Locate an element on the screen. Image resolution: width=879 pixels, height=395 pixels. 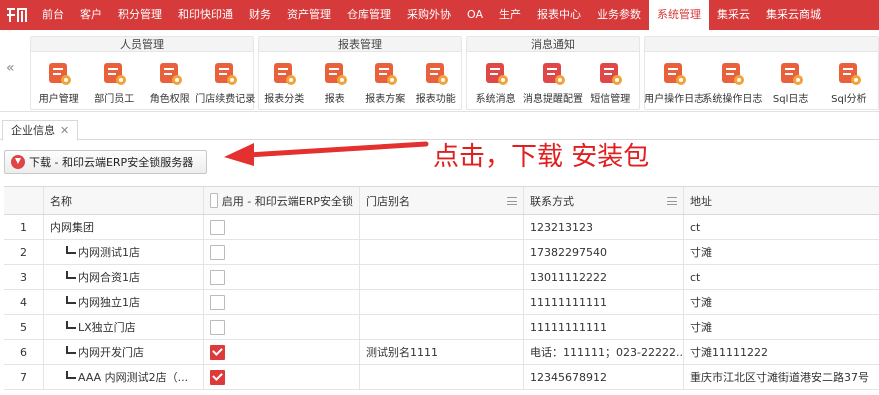
column-header-enabled: 启用 - 和印云端ERP安全锁 is located at coordinates (282, 200).